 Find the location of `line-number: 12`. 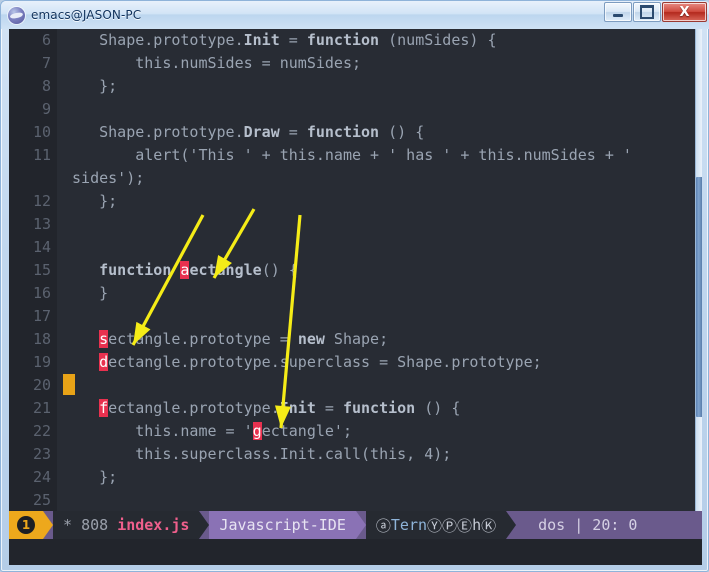

line-number: 12 is located at coordinates (33, 201).